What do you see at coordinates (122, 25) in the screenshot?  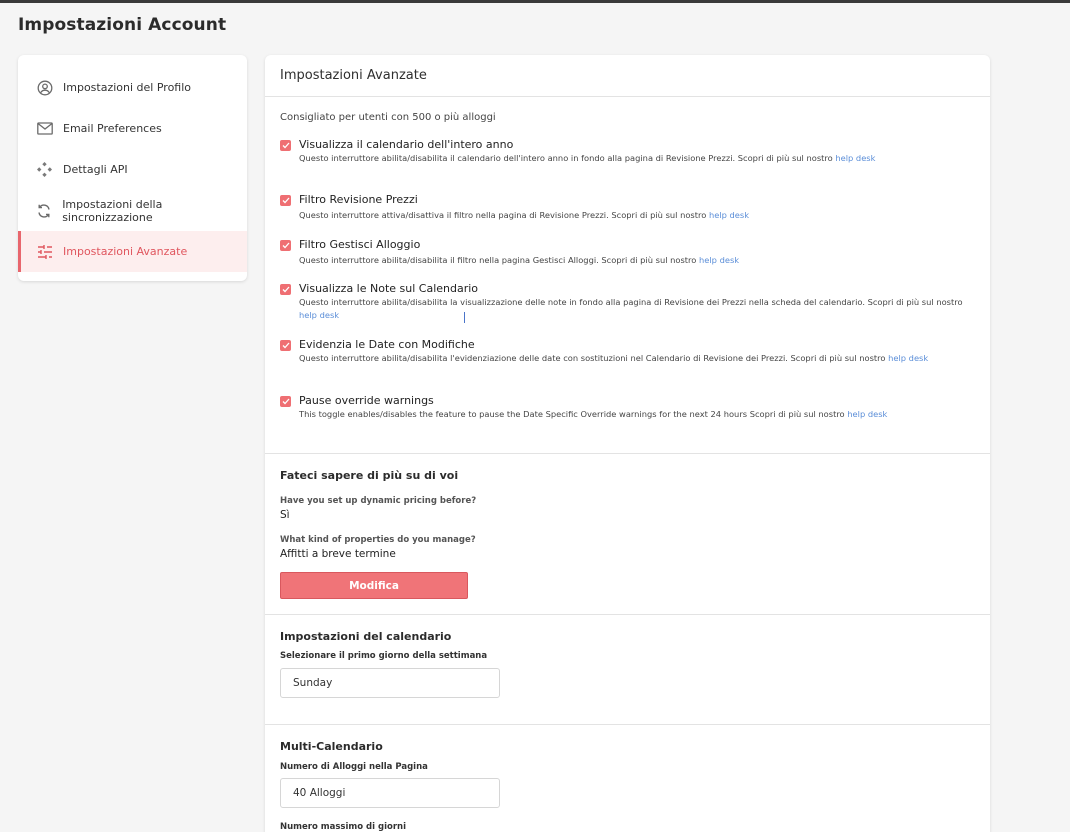 I see `page-title: Impostazioni Account` at bounding box center [122, 25].